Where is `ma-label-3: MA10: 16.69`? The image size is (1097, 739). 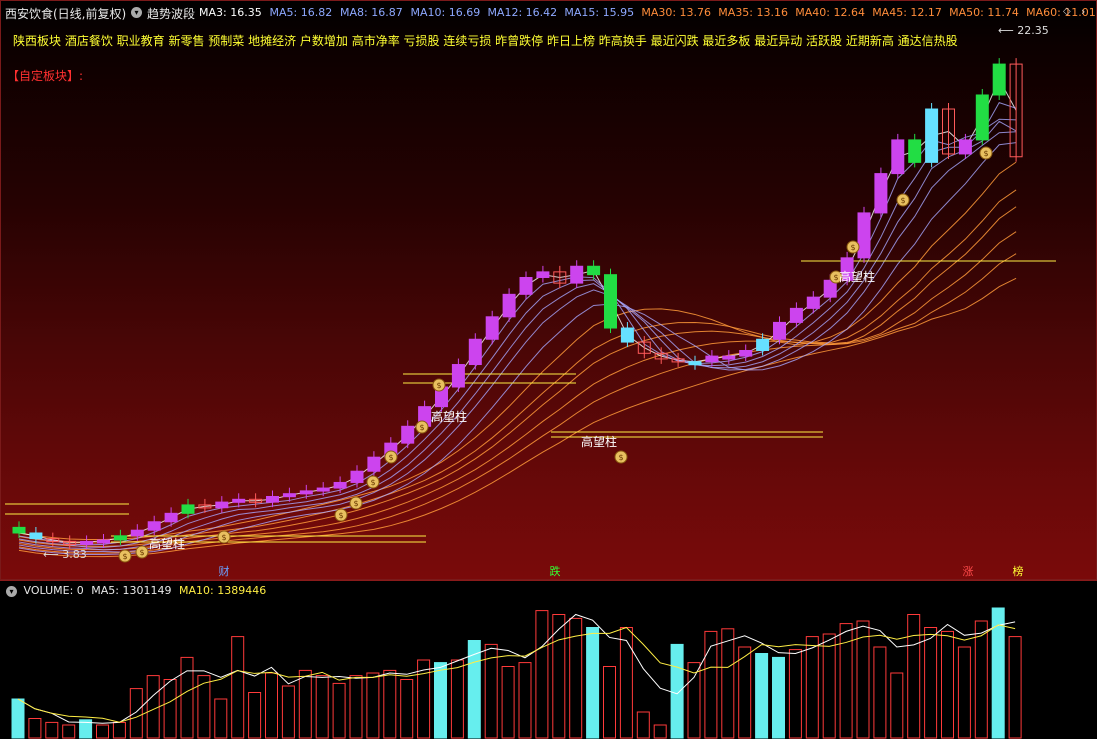 ma-label-3: MA10: 16.69 is located at coordinates (445, 12).